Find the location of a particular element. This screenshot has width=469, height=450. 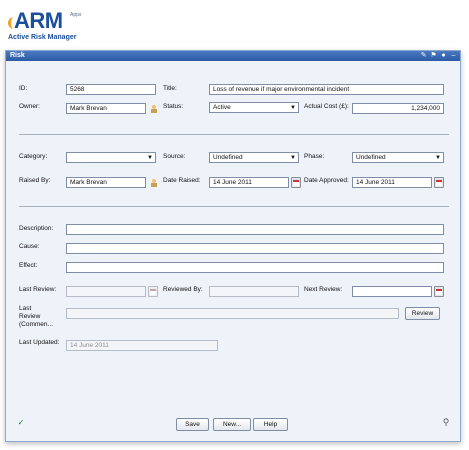

actual-cost-field: 1,234,000 is located at coordinates (398, 108).